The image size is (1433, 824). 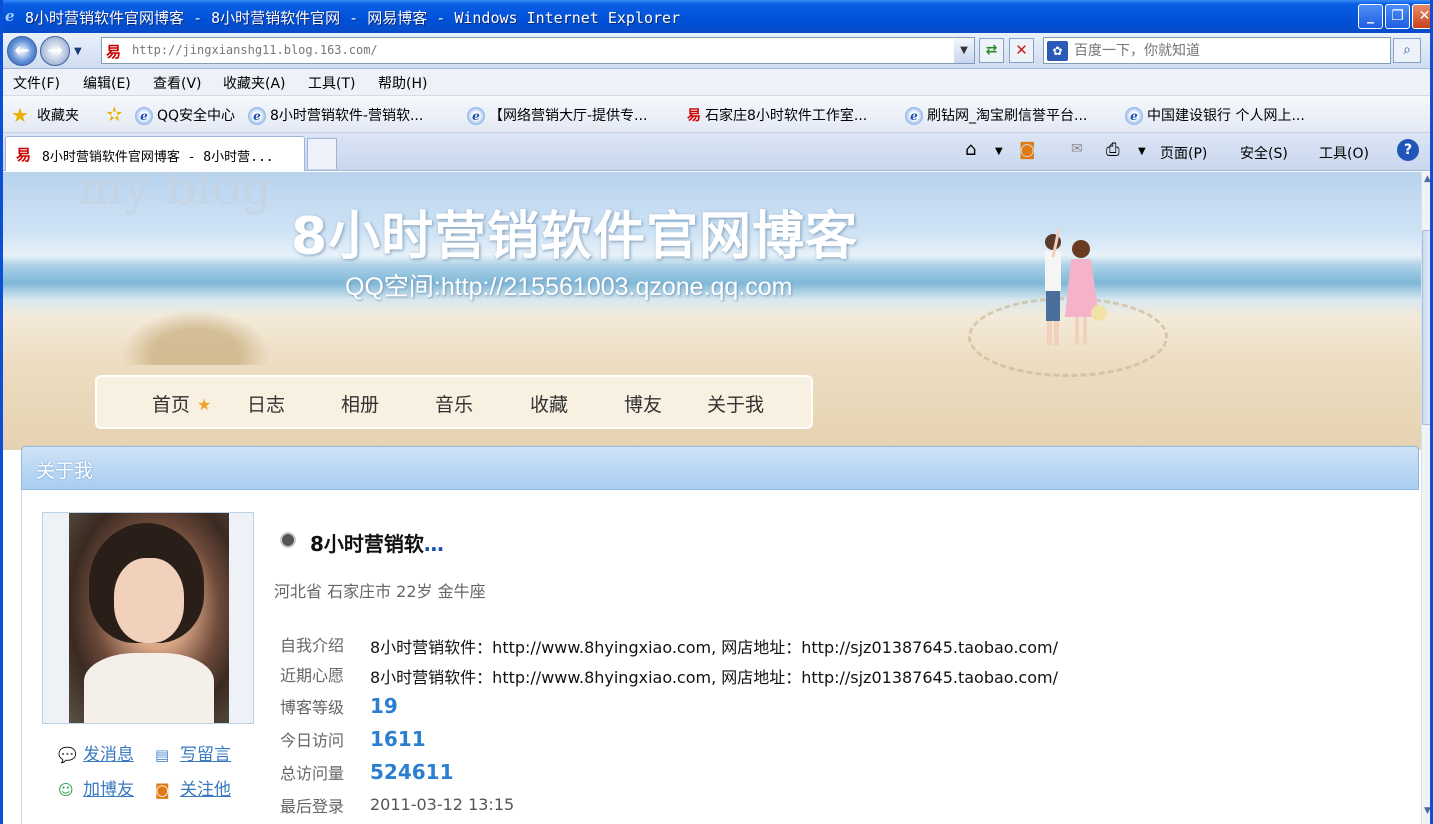 What do you see at coordinates (312, 707) in the screenshot?
I see `field-label-level: 博客等级` at bounding box center [312, 707].